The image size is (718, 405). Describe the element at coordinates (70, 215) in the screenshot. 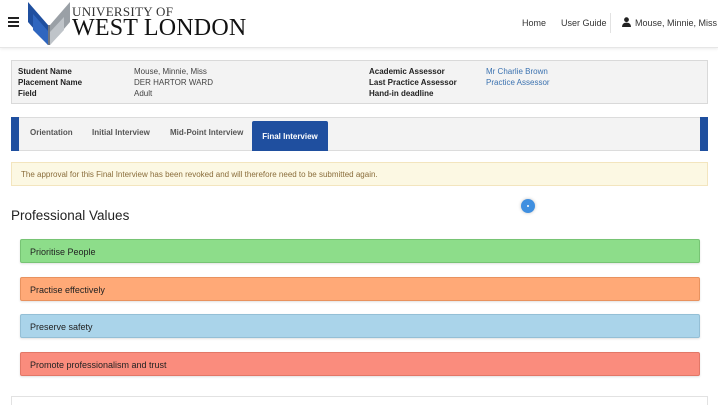

I see `section-title: Professional Values` at that location.